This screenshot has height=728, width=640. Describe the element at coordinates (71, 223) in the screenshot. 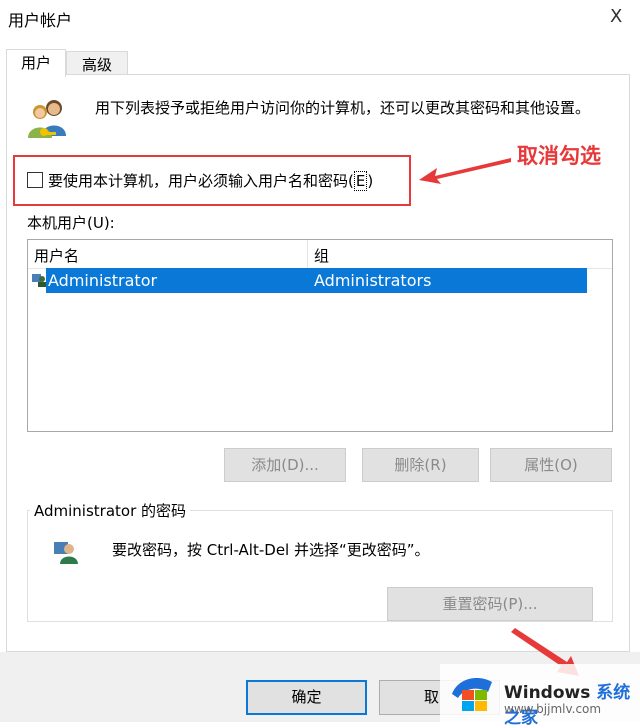

I see `local-users-label: 本机用户(U):` at that location.